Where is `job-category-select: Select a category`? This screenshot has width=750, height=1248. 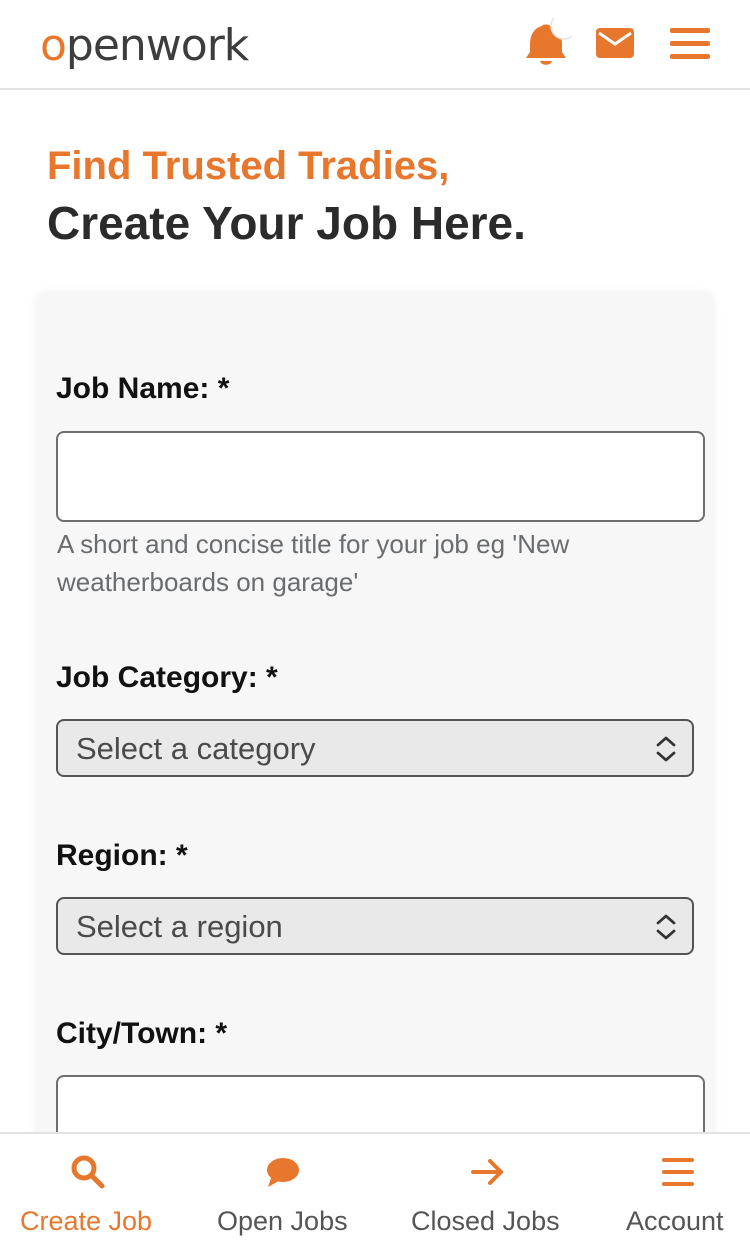 job-category-select: Select a category is located at coordinates (375, 748).